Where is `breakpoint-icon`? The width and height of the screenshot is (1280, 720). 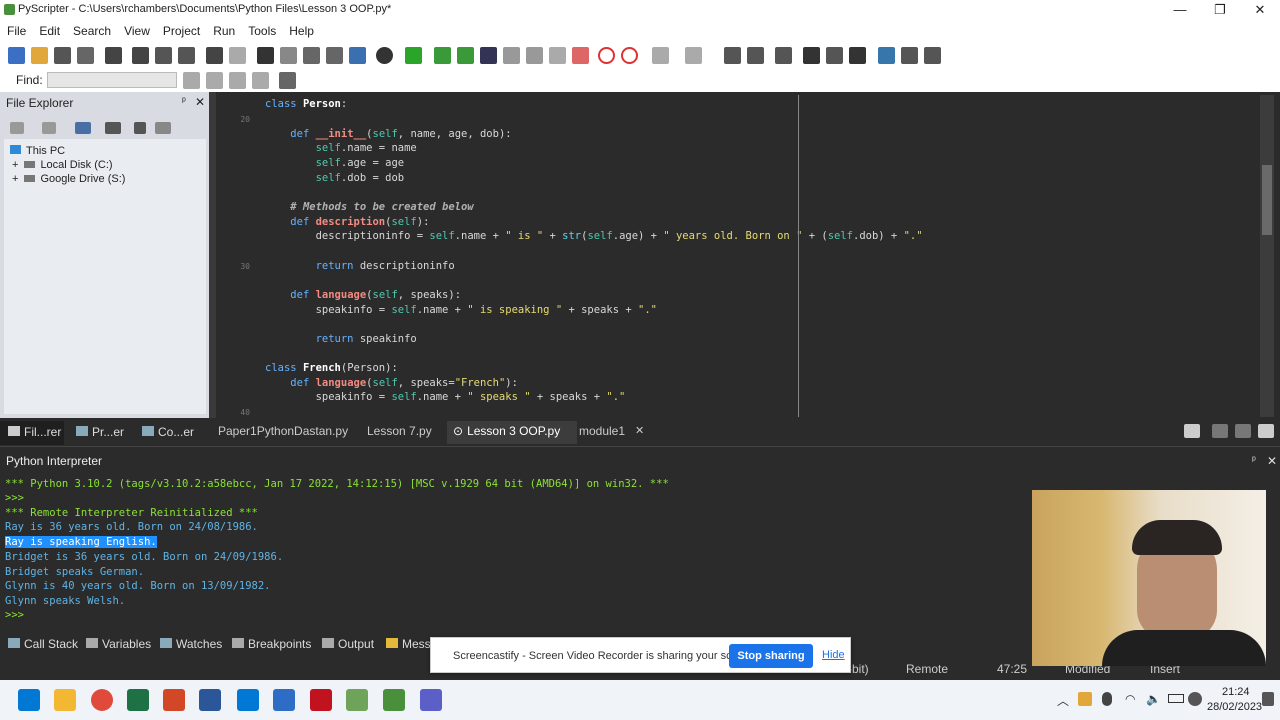 breakpoint-icon is located at coordinates (606, 55).